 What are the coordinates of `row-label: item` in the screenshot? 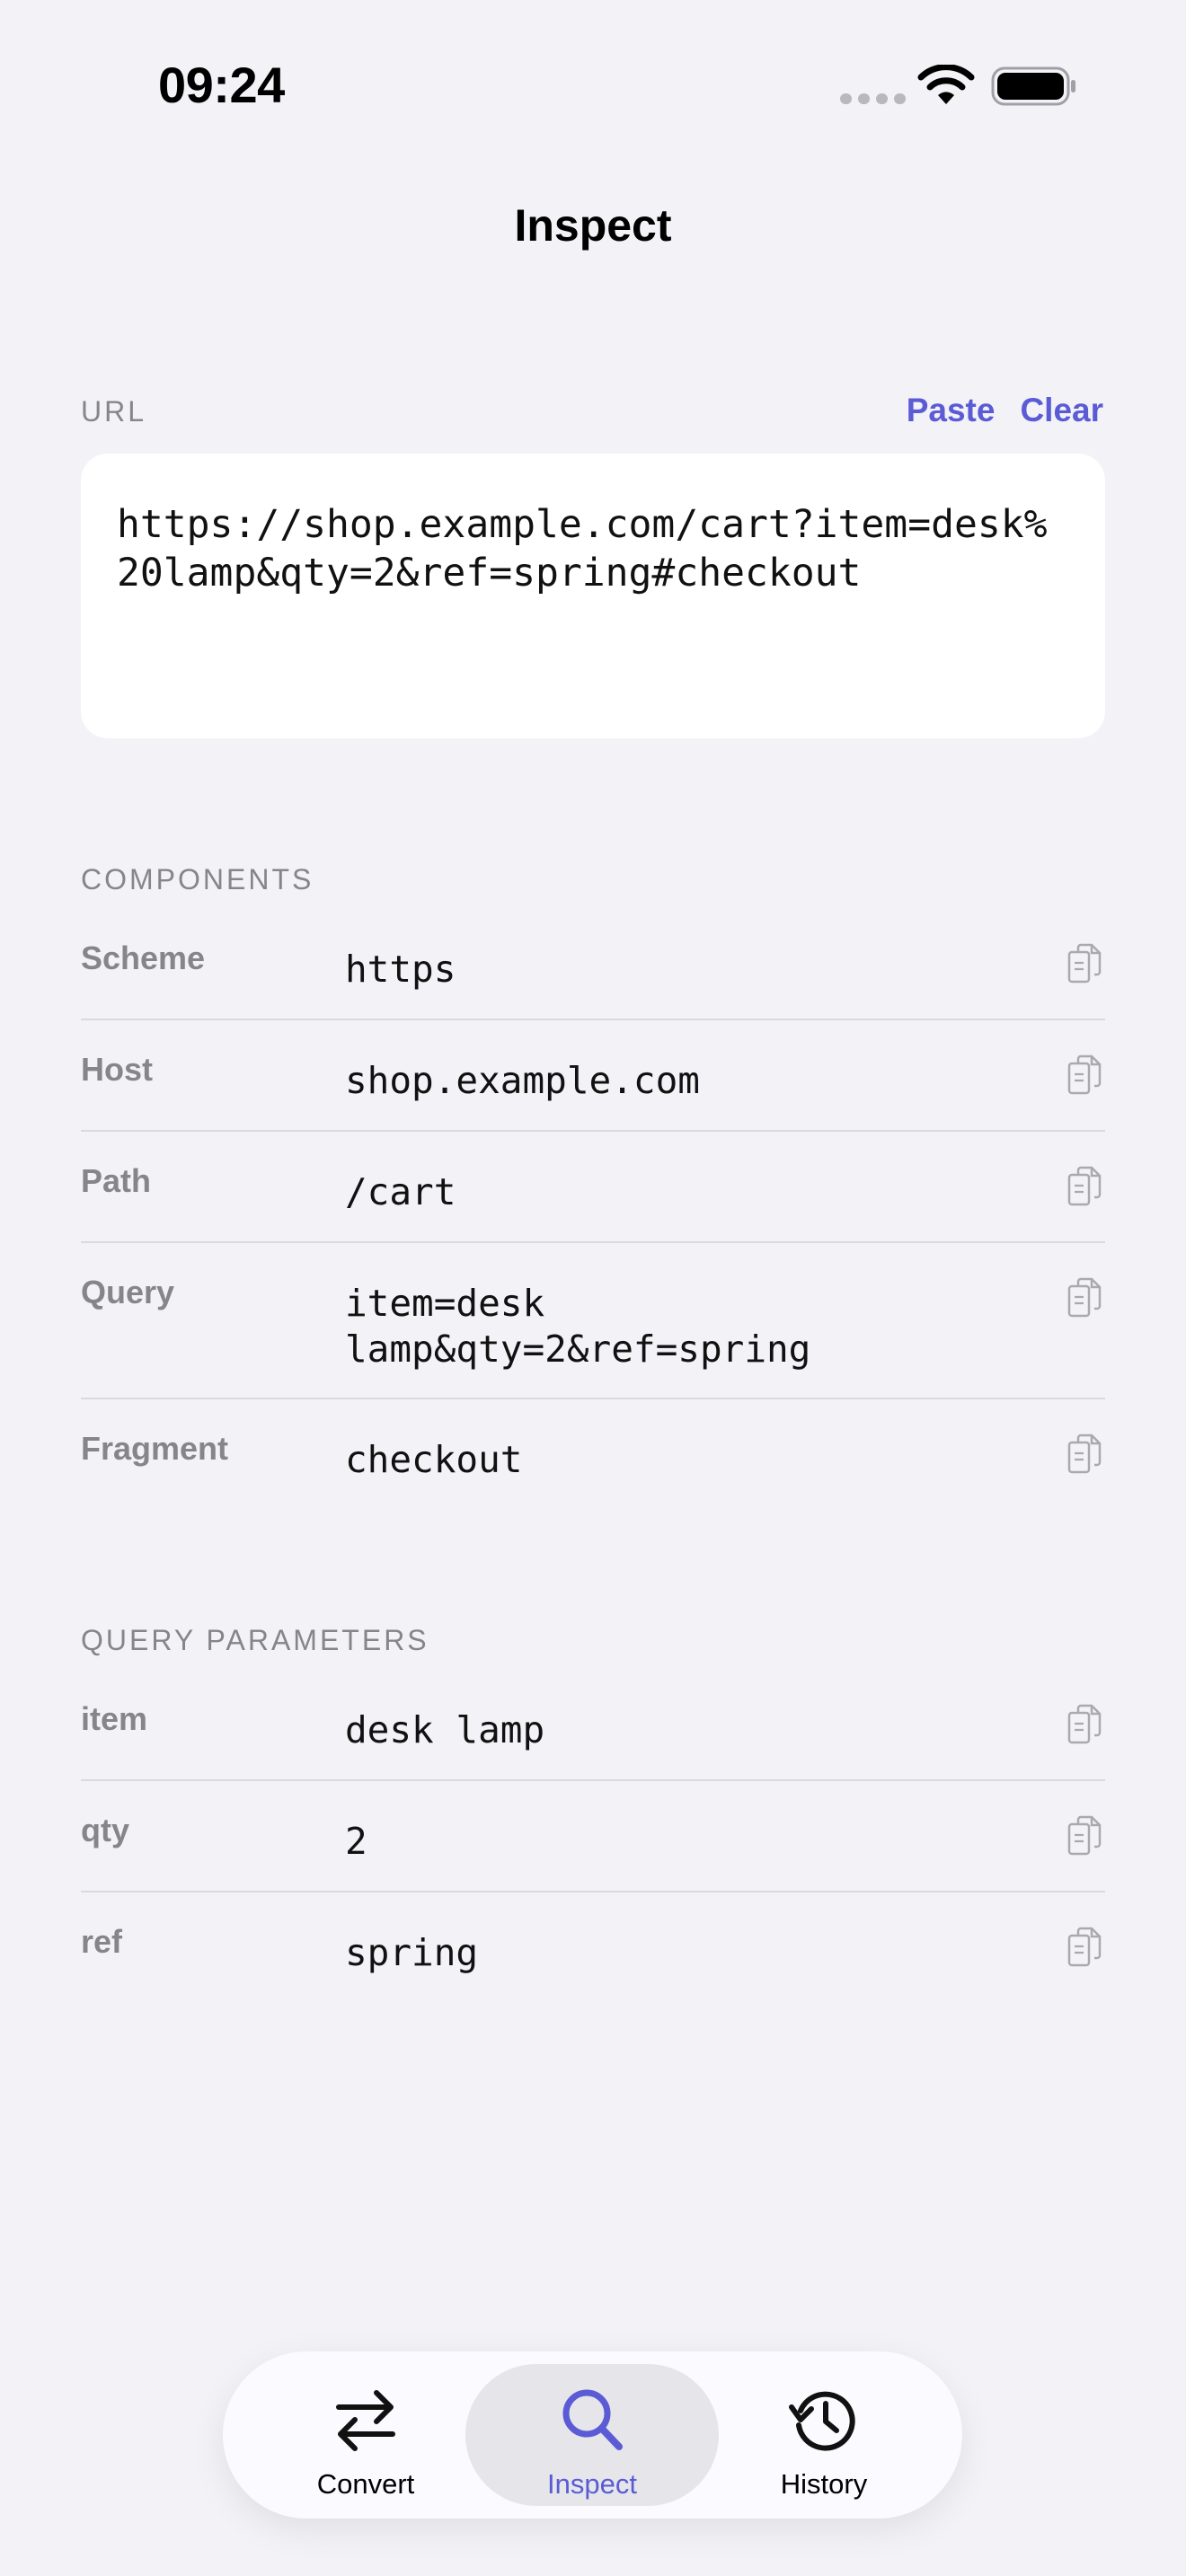 It's located at (114, 1718).